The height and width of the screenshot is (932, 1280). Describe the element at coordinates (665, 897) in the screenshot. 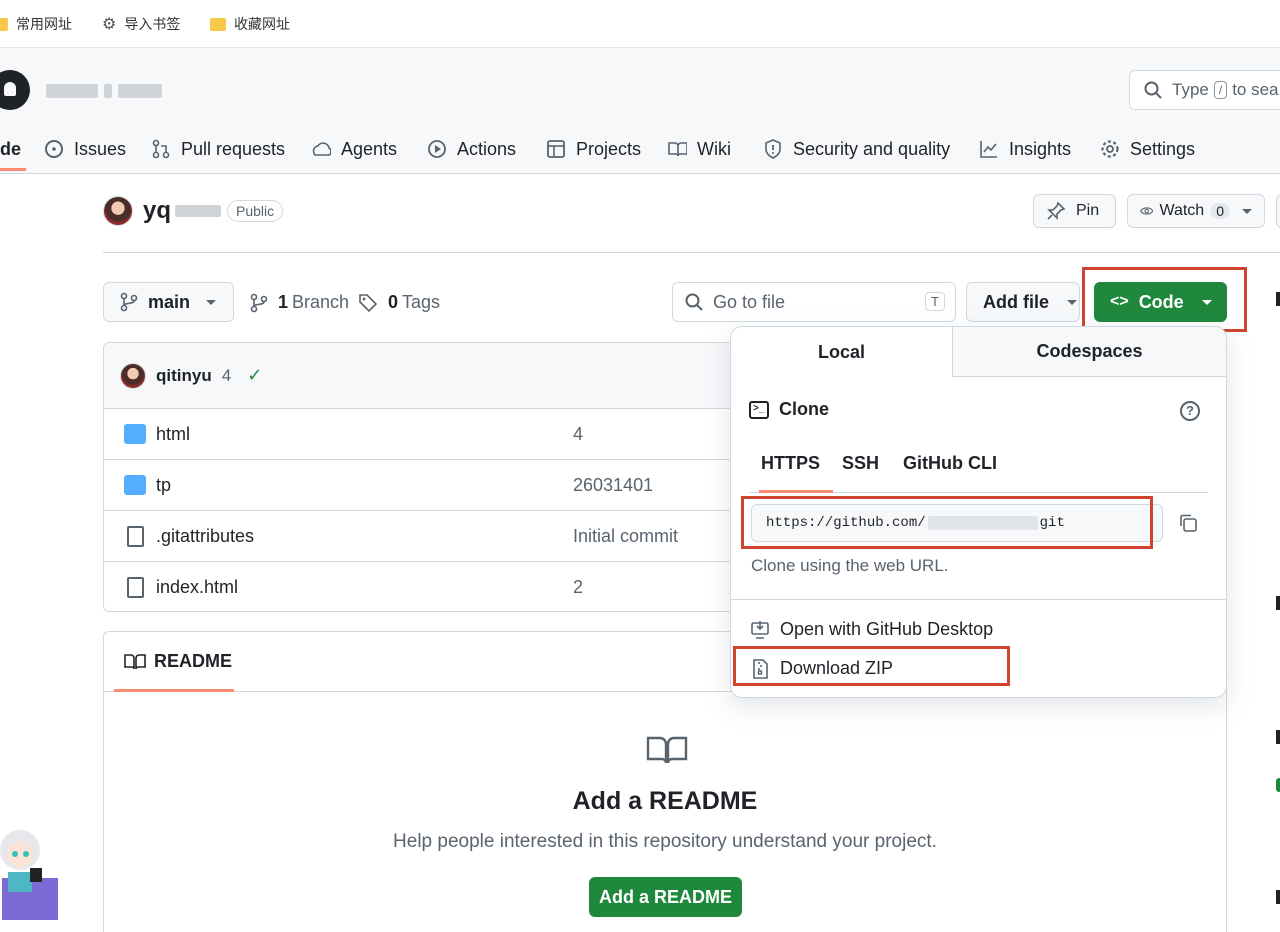

I see `add-readme-button: Add a README` at that location.